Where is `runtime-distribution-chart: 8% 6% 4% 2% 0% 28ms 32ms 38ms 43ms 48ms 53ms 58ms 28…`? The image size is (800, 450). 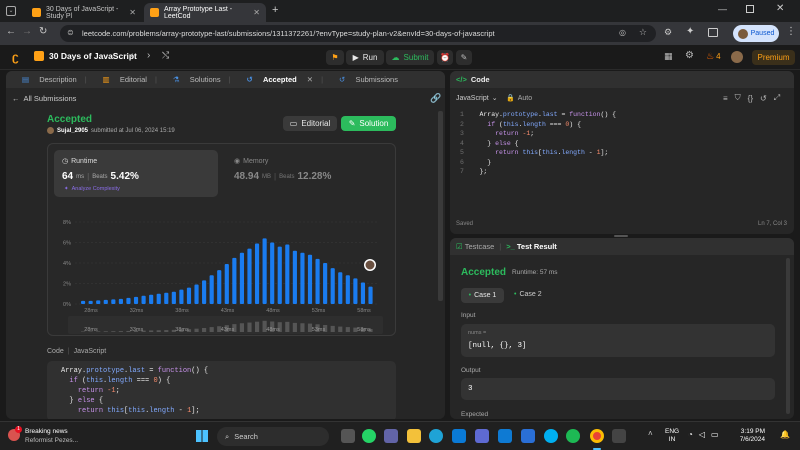 runtime-distribution-chart: 8% 6% 4% 2% 0% 28ms 32ms 38ms 43ms 48ms 53ms 58ms 28… is located at coordinates (221, 270).